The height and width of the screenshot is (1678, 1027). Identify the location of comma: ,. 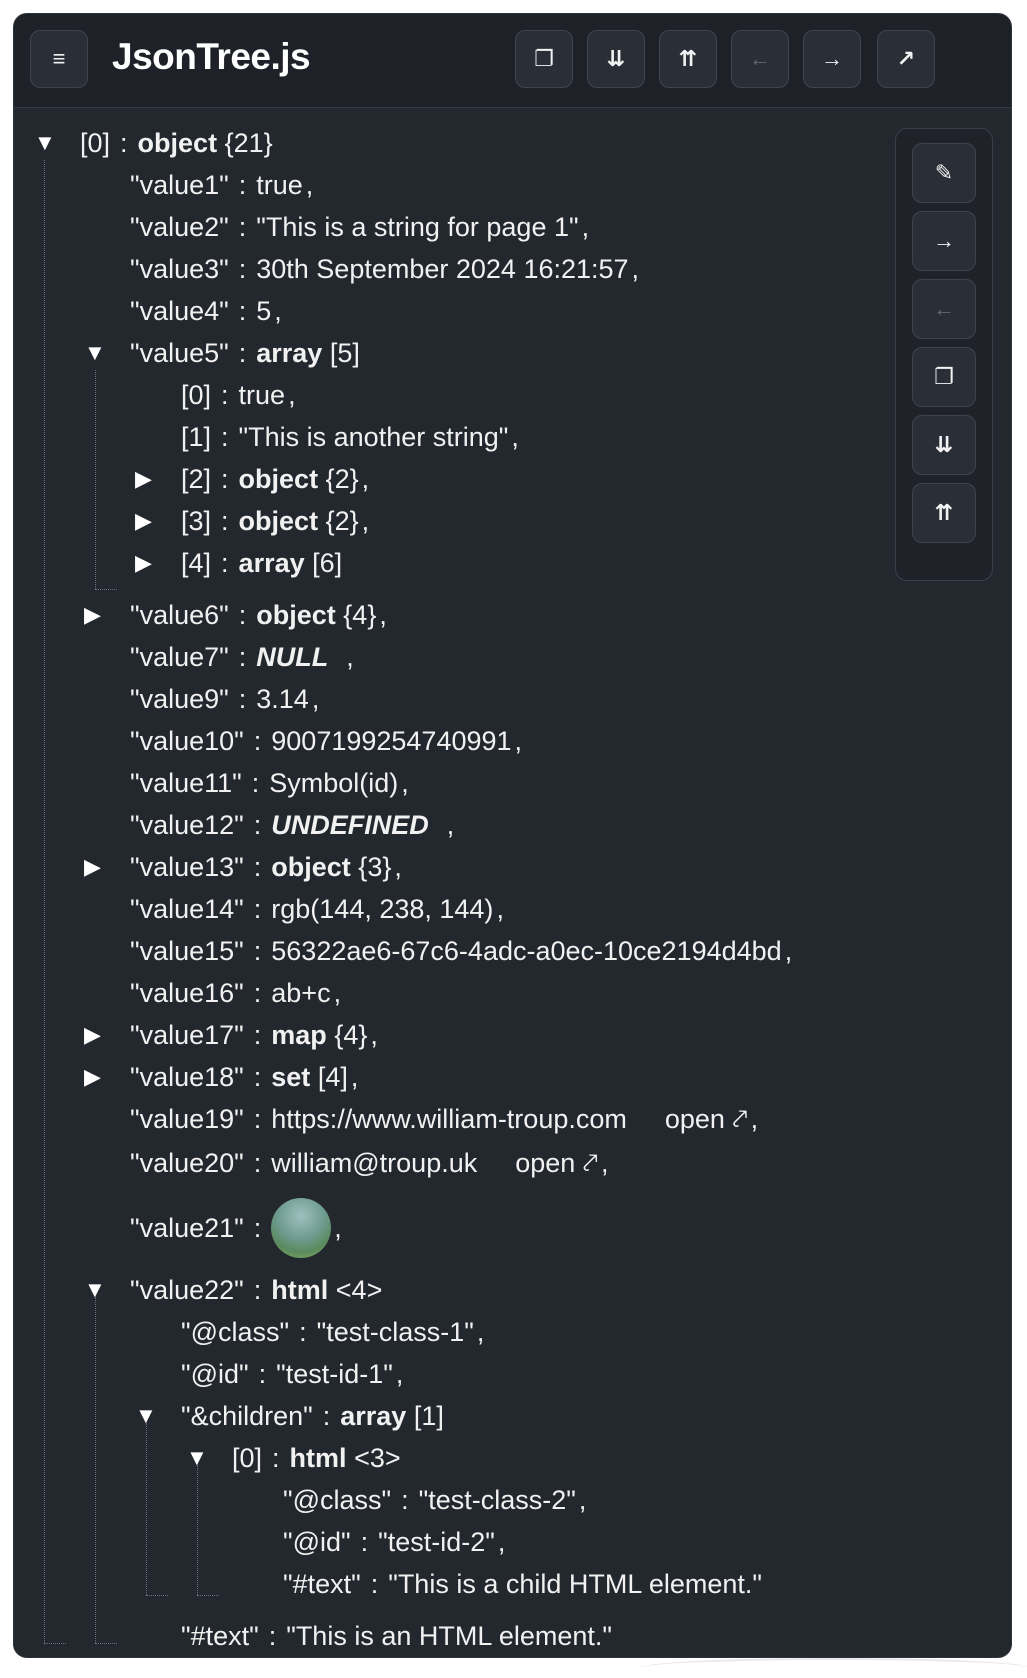
(405, 783).